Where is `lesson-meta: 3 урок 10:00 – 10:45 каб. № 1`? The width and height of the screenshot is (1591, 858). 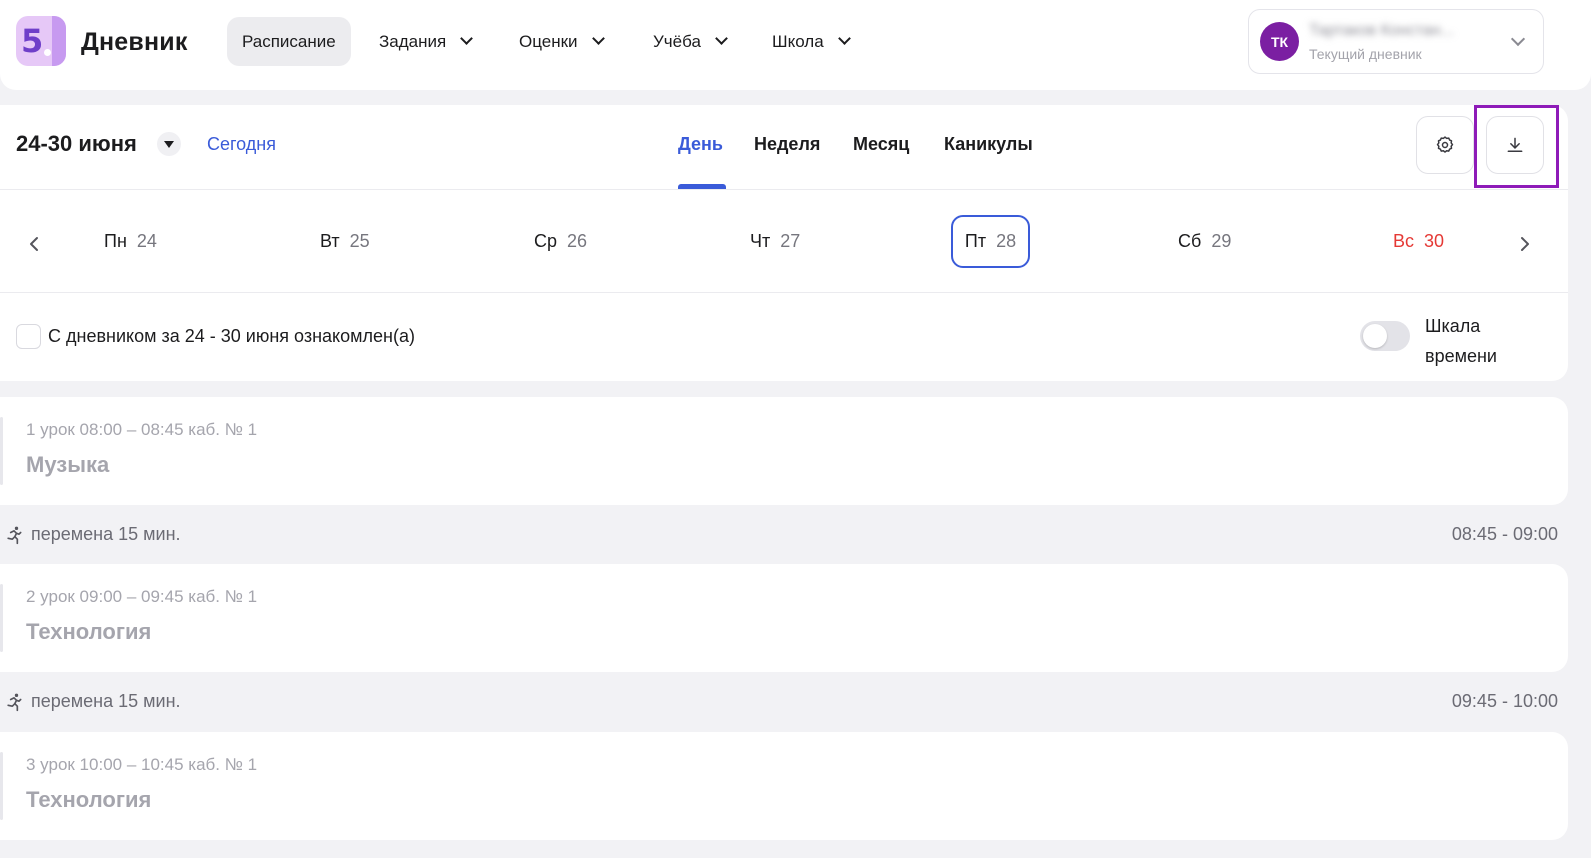
lesson-meta: 3 урок 10:00 – 10:45 каб. № 1 is located at coordinates (142, 764).